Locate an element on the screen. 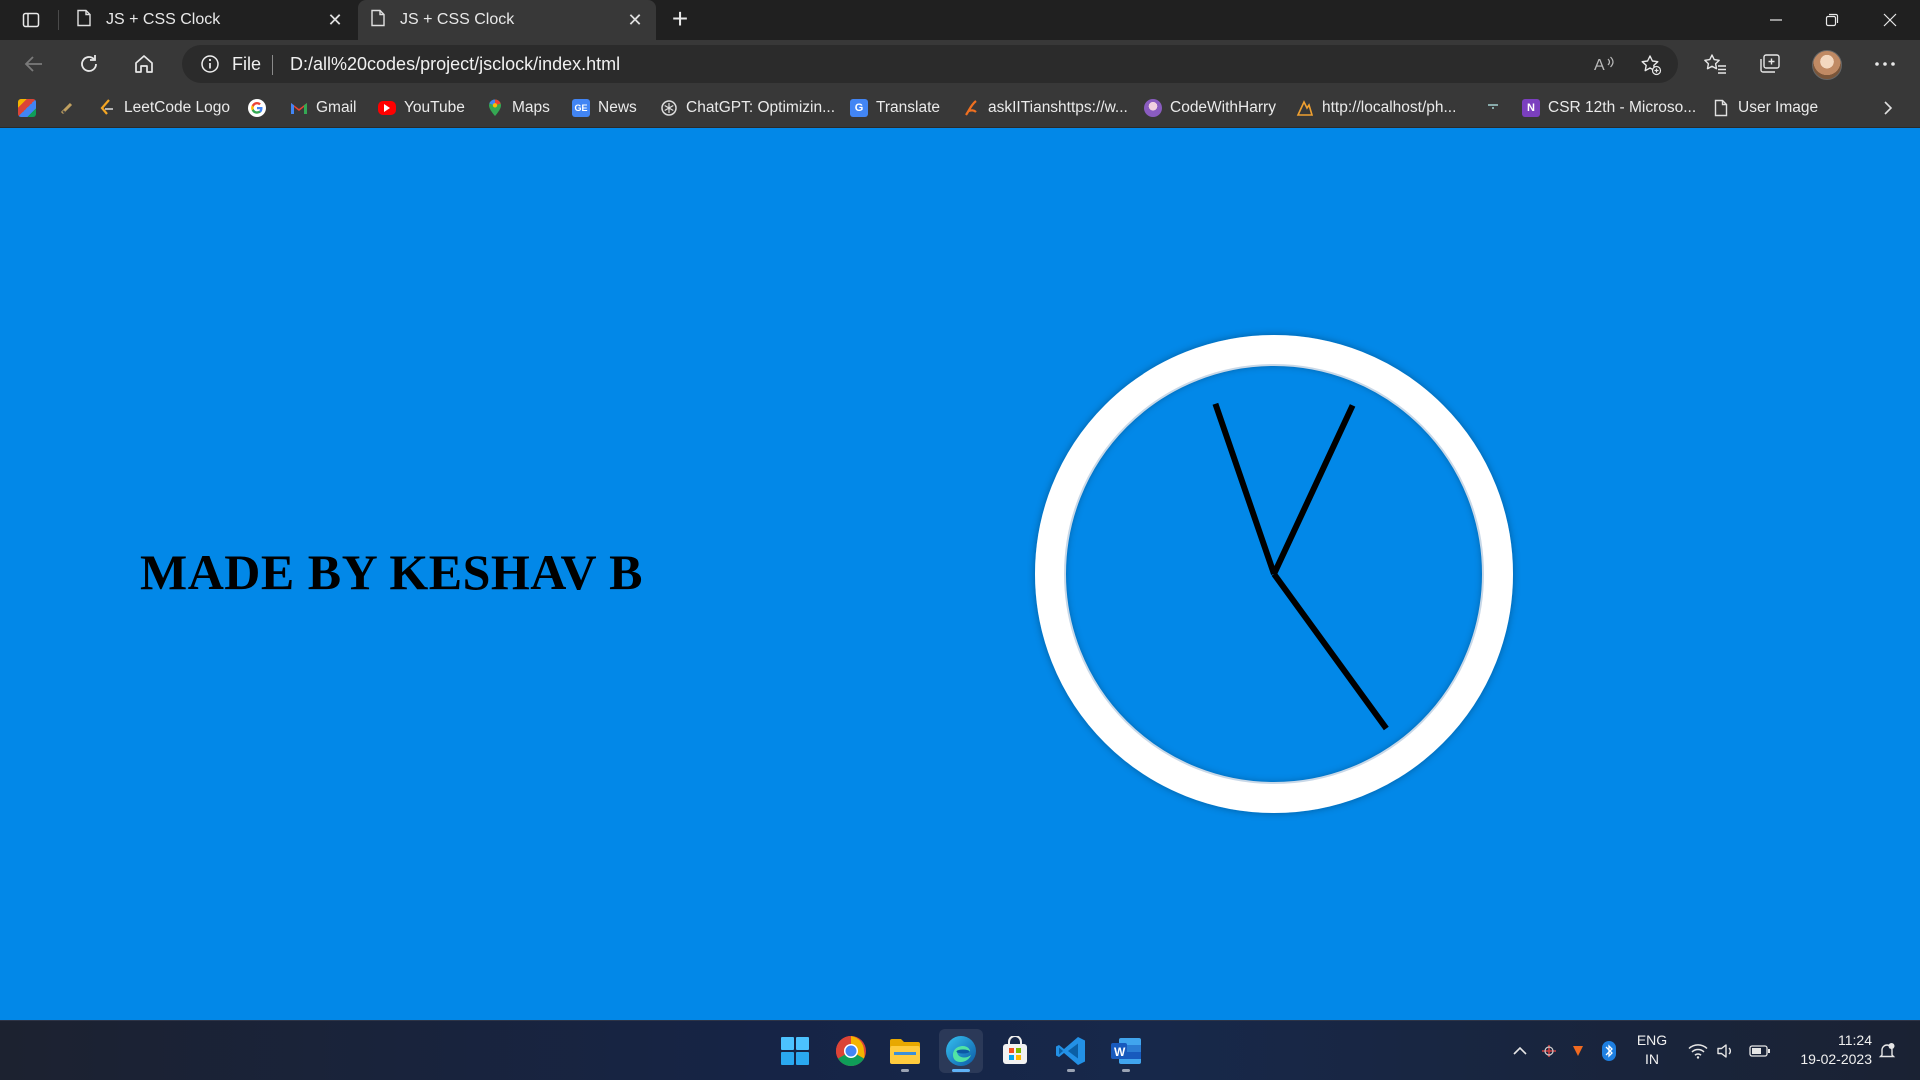 The height and width of the screenshot is (1080, 1920). folder-icon is located at coordinates (905, 1051).